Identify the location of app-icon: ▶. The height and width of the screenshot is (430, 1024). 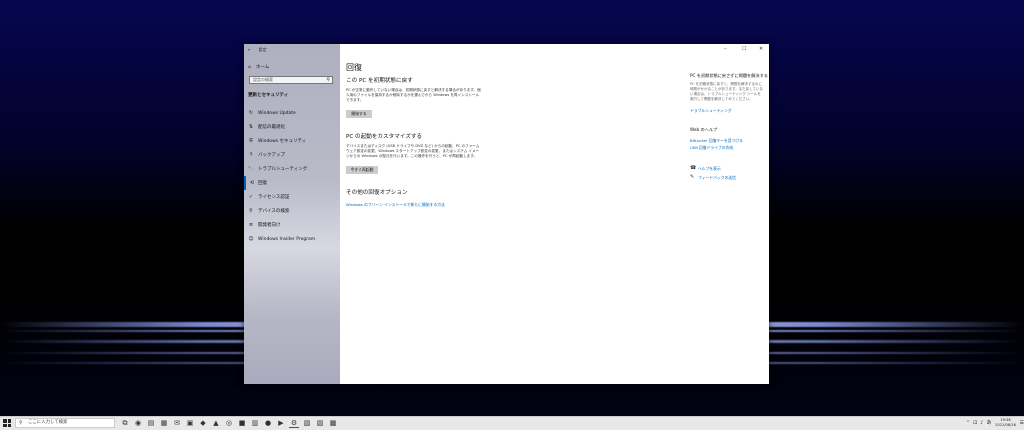
(281, 423).